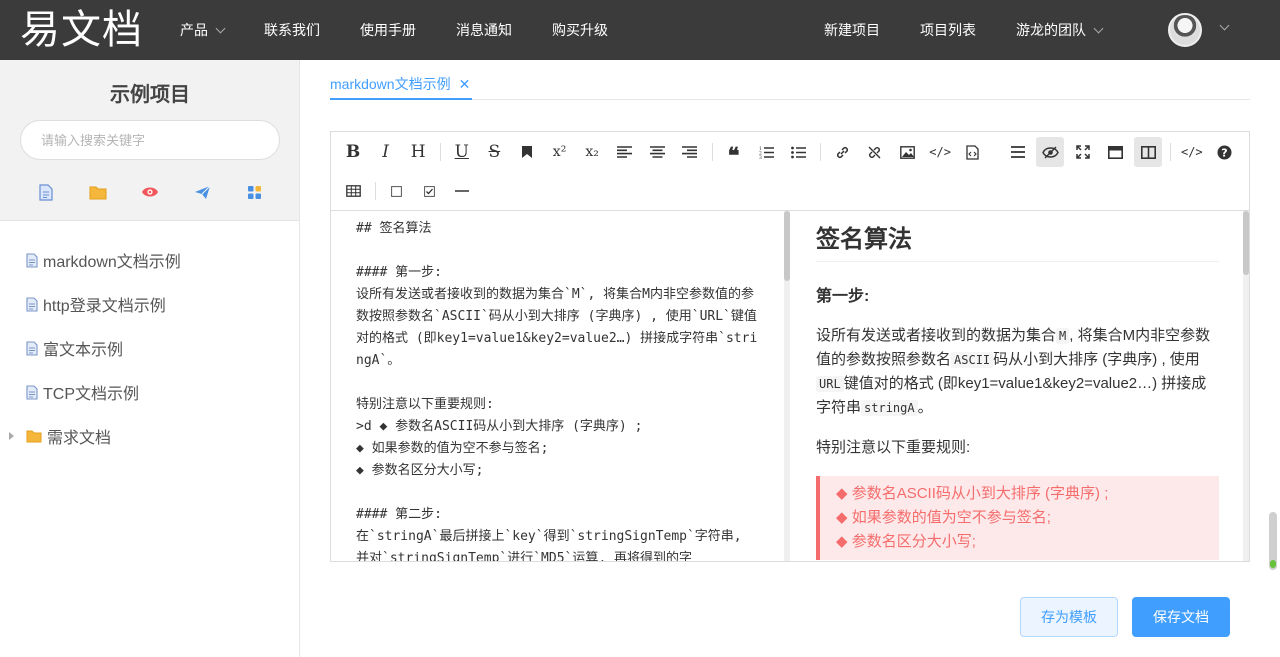 This screenshot has width=1280, height=657. What do you see at coordinates (11, 436) in the screenshot?
I see `caret-right-icon` at bounding box center [11, 436].